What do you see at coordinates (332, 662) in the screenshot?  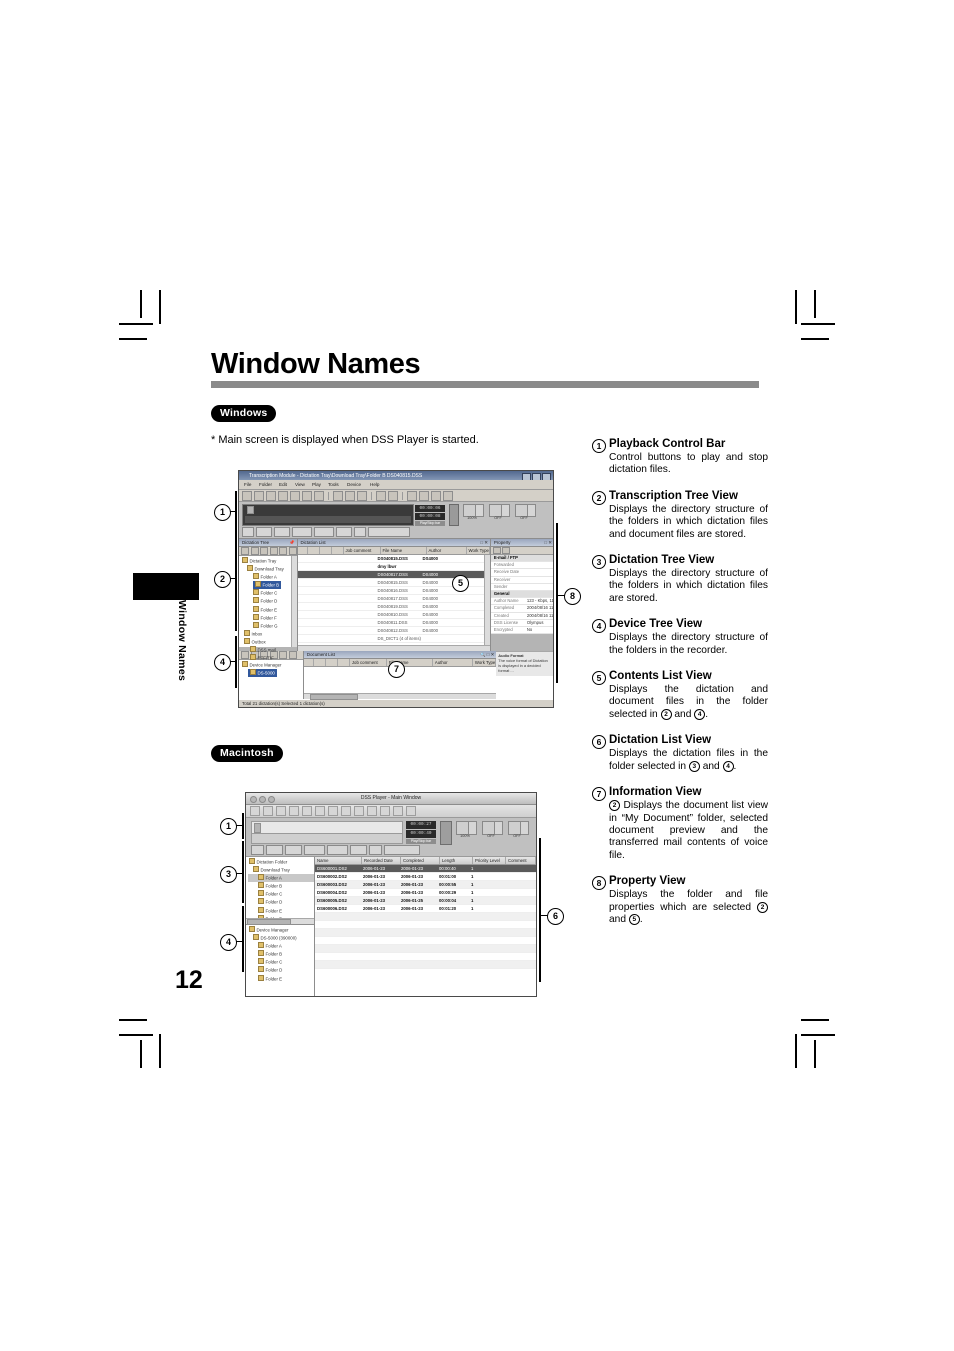 I see `column-header-lock` at bounding box center [332, 662].